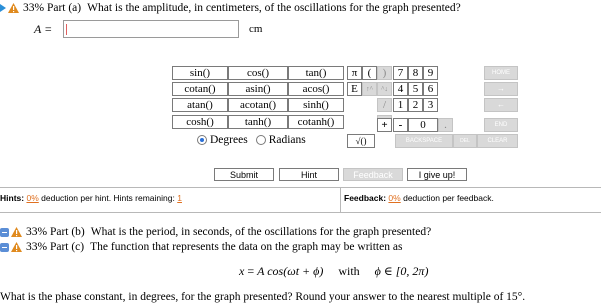  What do you see at coordinates (400, 89) in the screenshot?
I see `key-4: 4` at bounding box center [400, 89].